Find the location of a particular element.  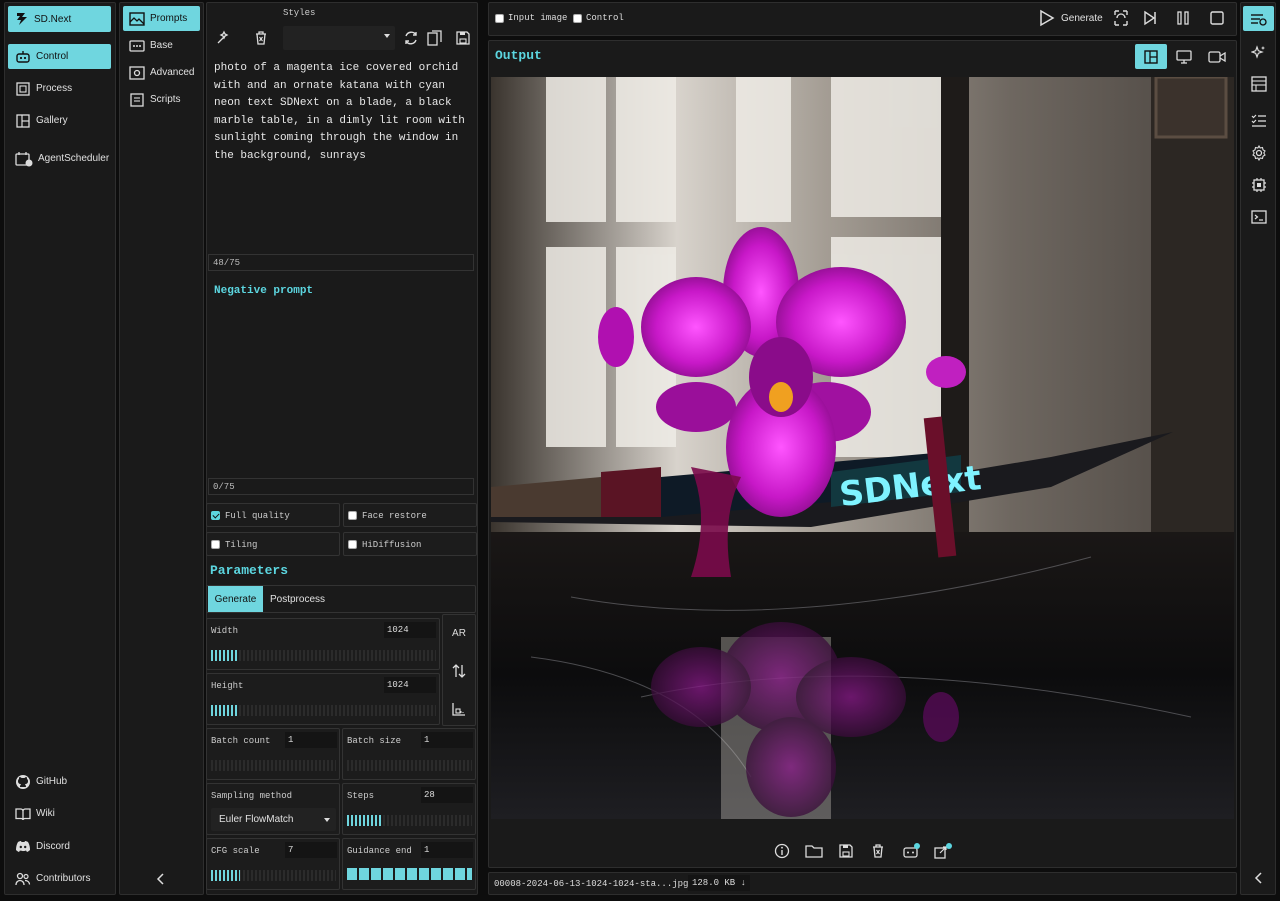

negative-prompt-textarea: Negative prompt is located at coordinates (342, 376).